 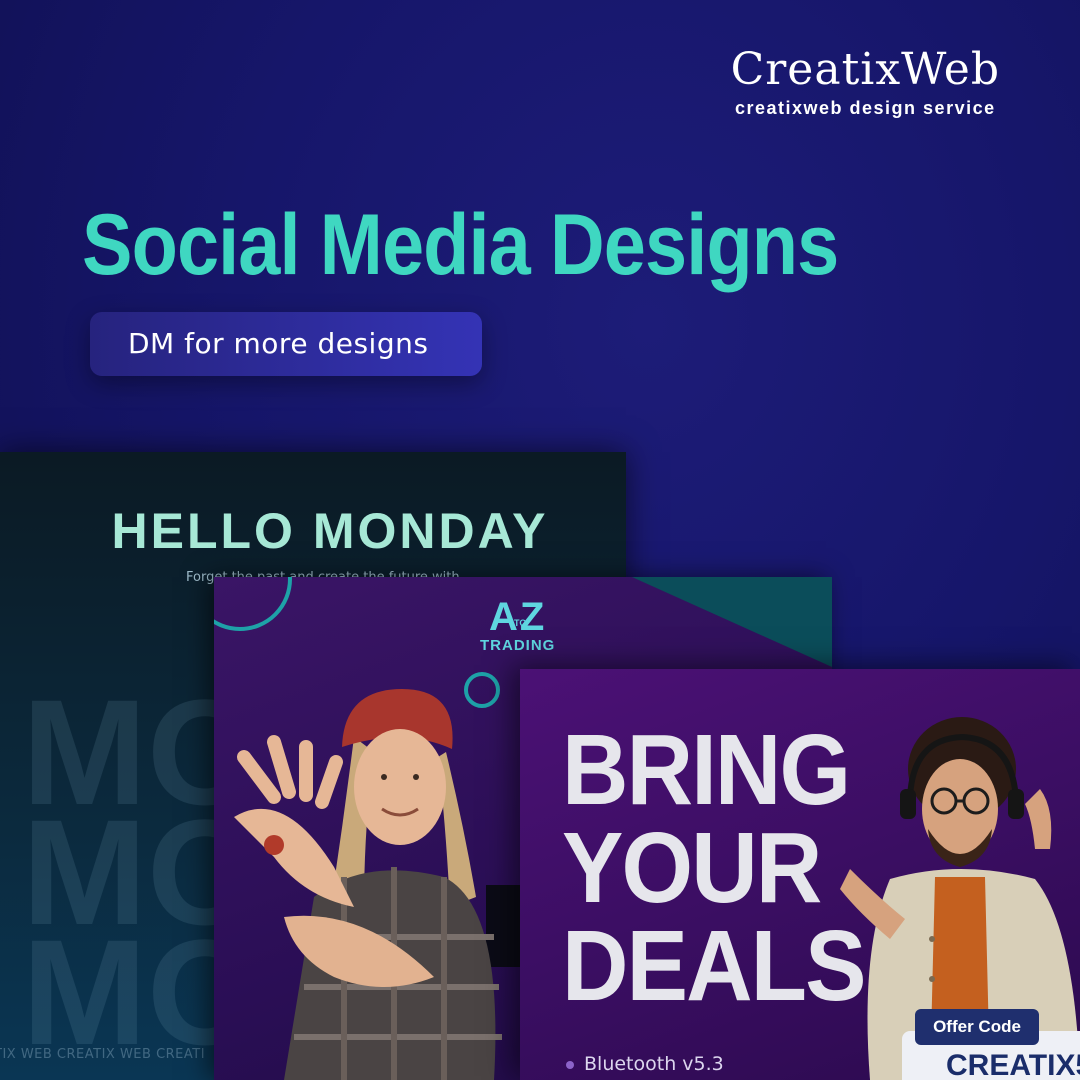 What do you see at coordinates (732, 622) in the screenshot?
I see `teal-corner-band` at bounding box center [732, 622].